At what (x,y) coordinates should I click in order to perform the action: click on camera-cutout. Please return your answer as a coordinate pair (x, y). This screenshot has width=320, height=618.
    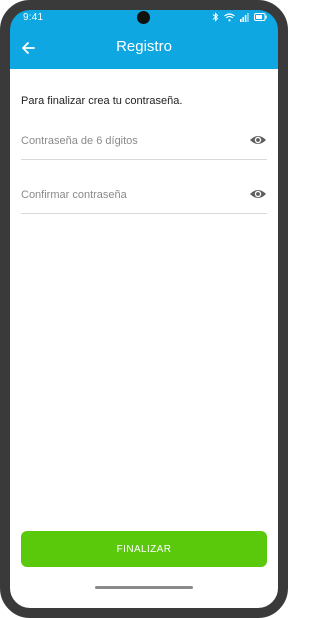
    Looking at the image, I should click on (143, 17).